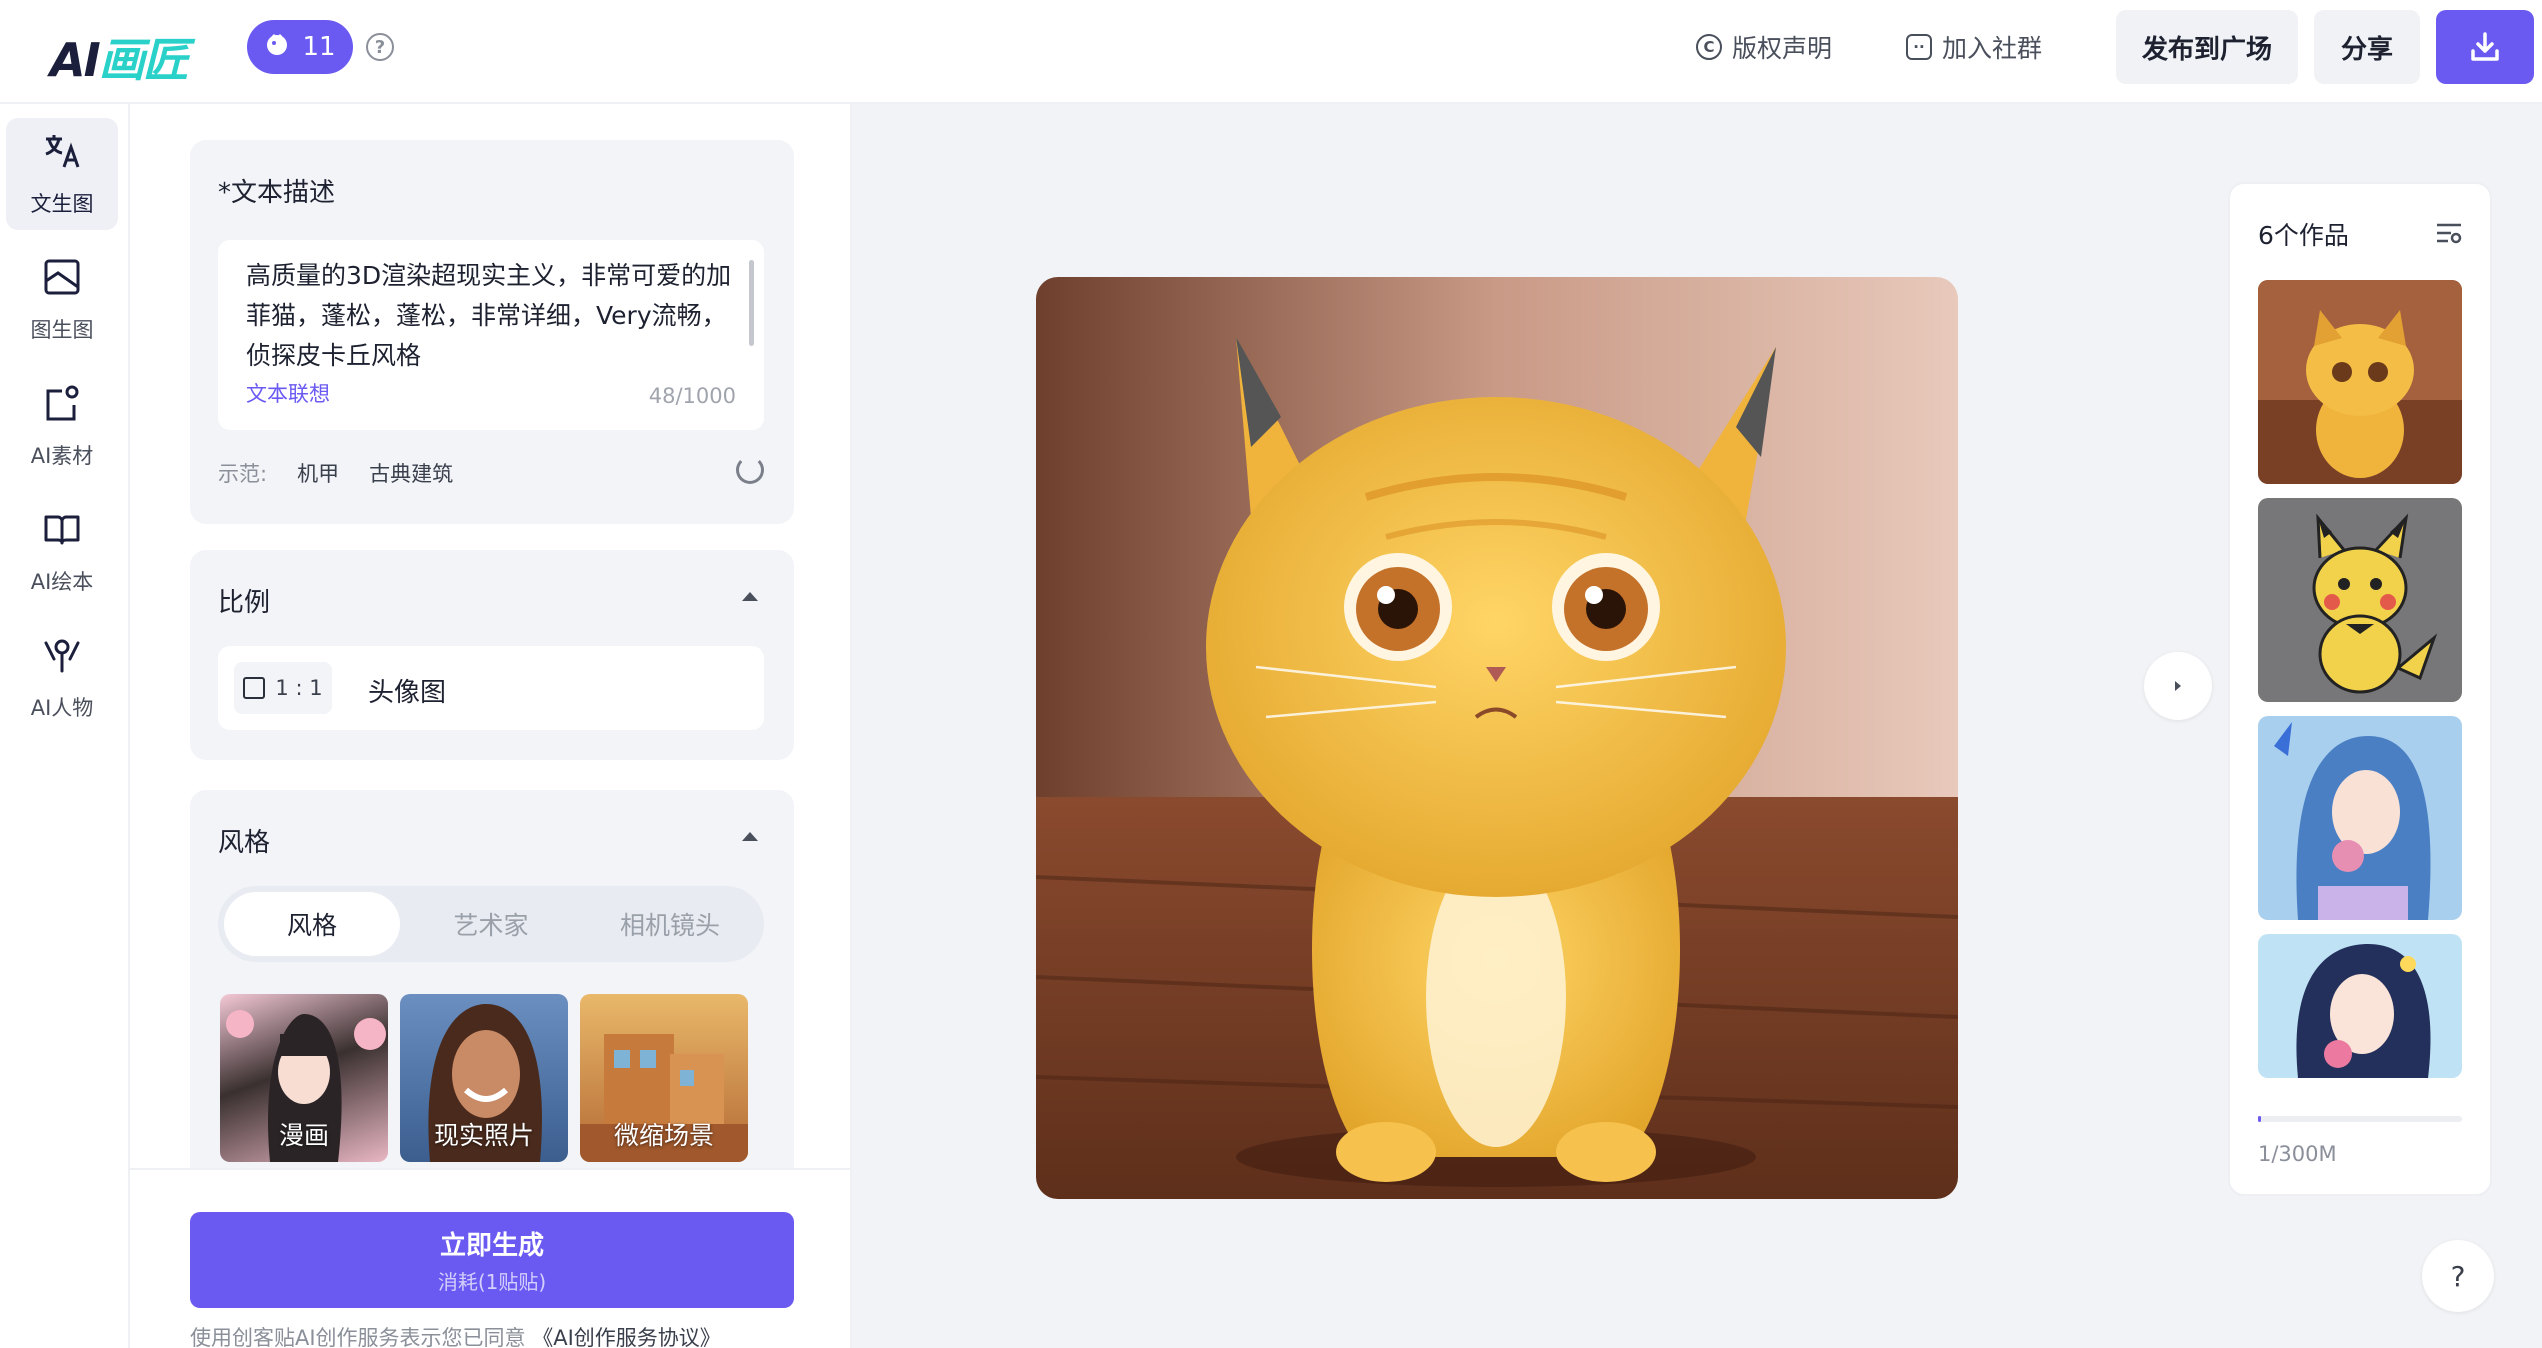 The height and width of the screenshot is (1348, 2542). What do you see at coordinates (62, 707) in the screenshot?
I see `rail-label: AI人物` at bounding box center [62, 707].